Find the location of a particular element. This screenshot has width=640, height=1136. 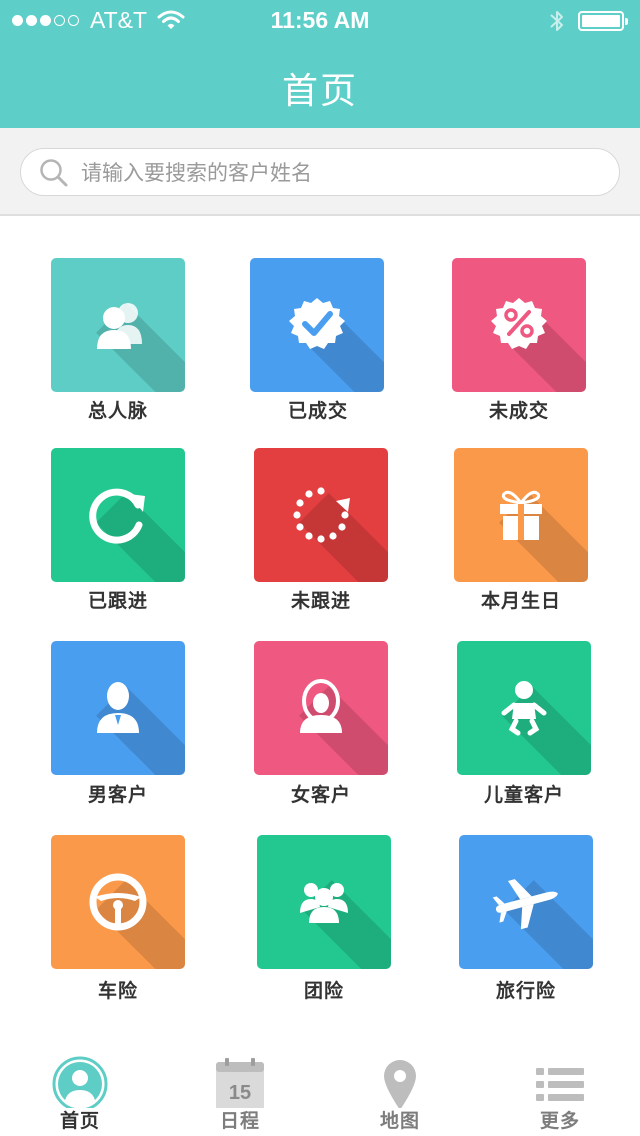

tile-label: 未成交 is located at coordinates (518, 411).